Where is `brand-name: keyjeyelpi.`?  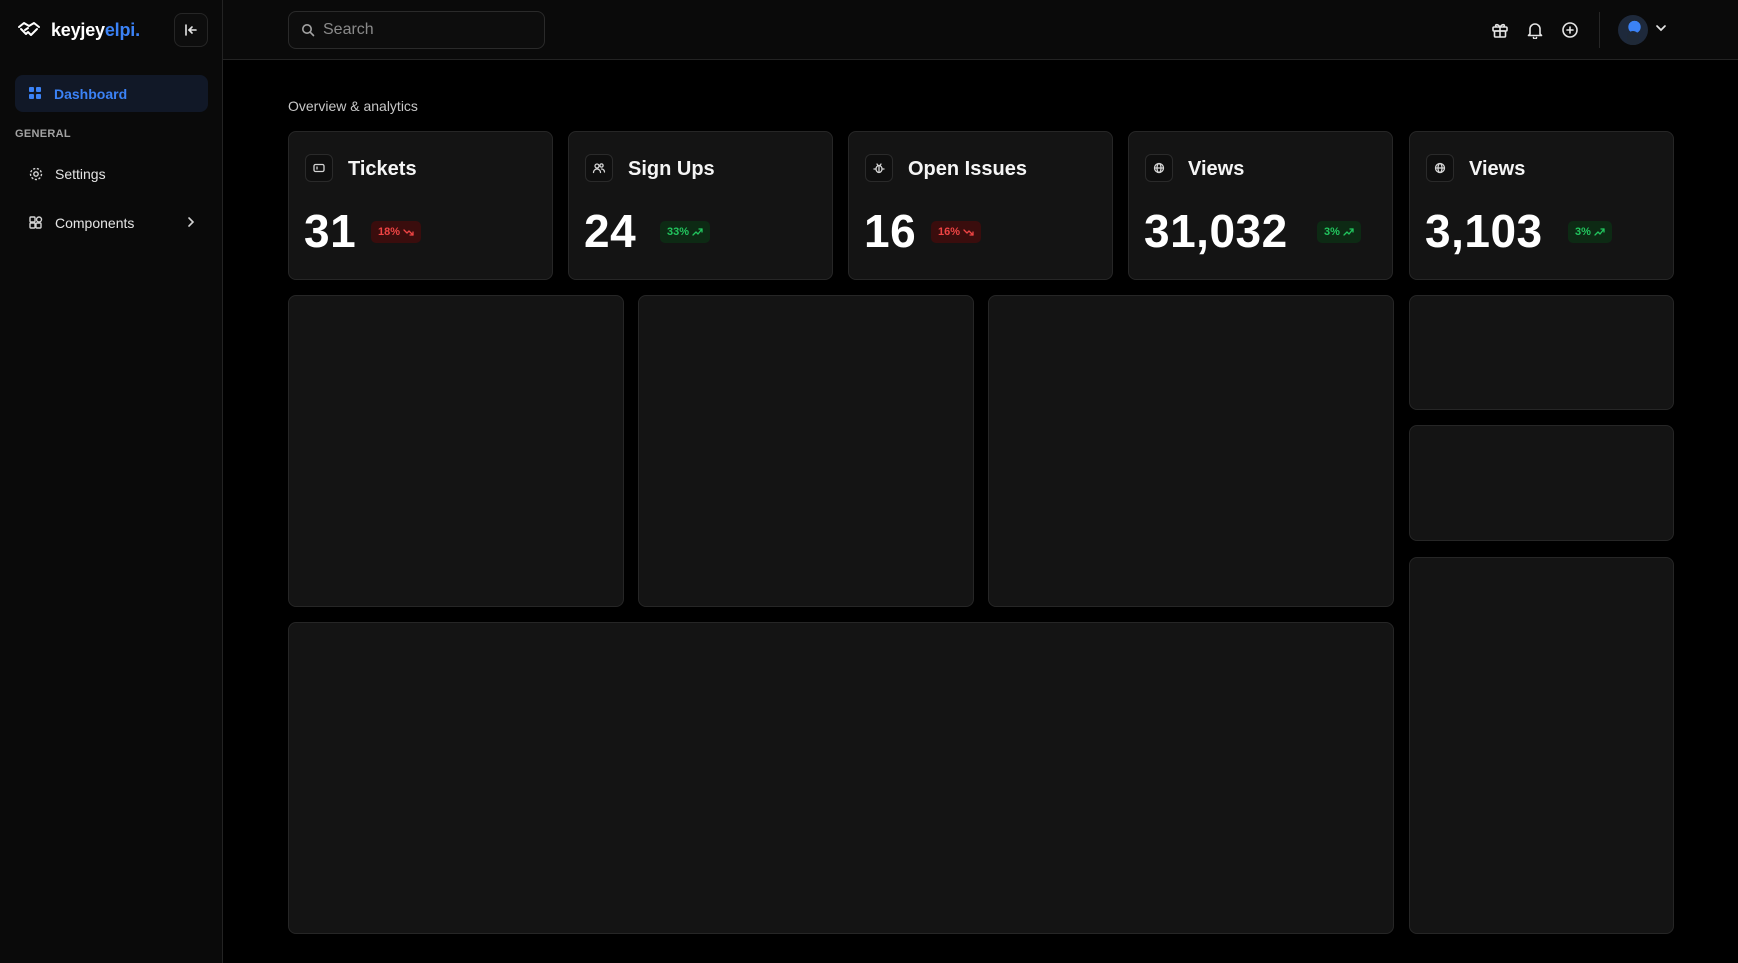 brand-name: keyjeyelpi. is located at coordinates (95, 30).